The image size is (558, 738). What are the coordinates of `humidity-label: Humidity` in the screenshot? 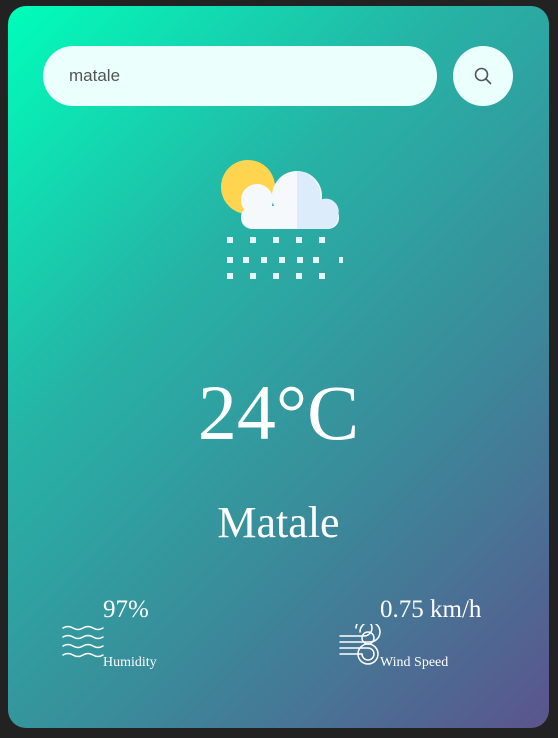 It's located at (130, 662).